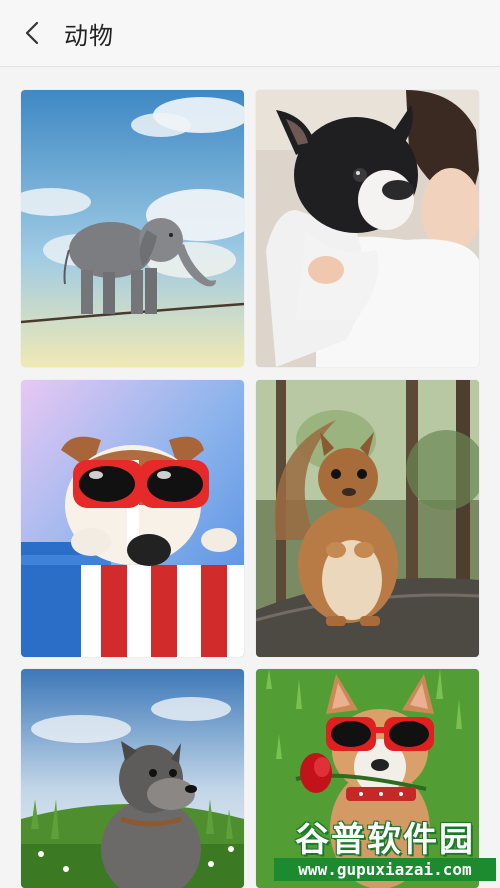 The height and width of the screenshot is (888, 500). I want to click on wallpaper-tile-chihuahua, so click(367, 778).